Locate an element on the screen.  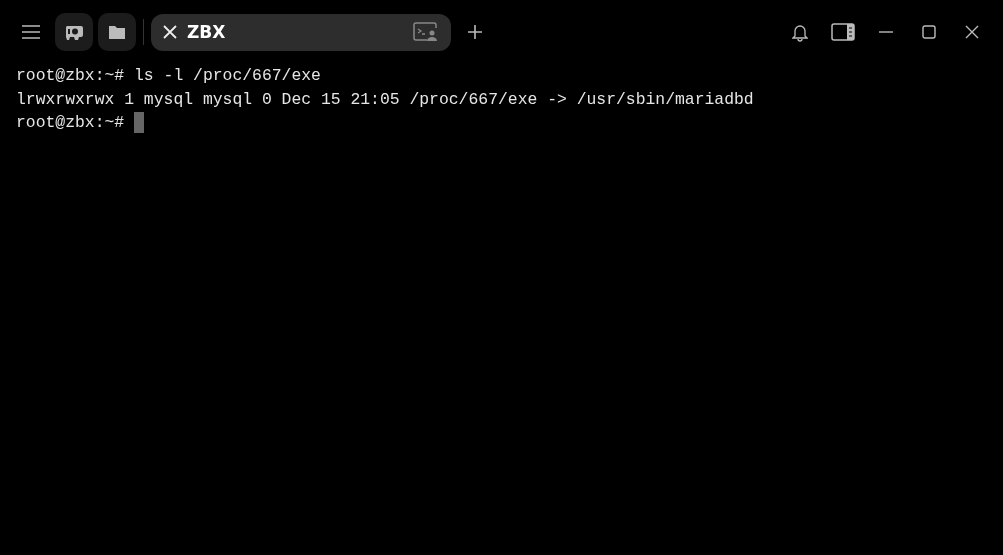
robot-icon is located at coordinates (74, 32).